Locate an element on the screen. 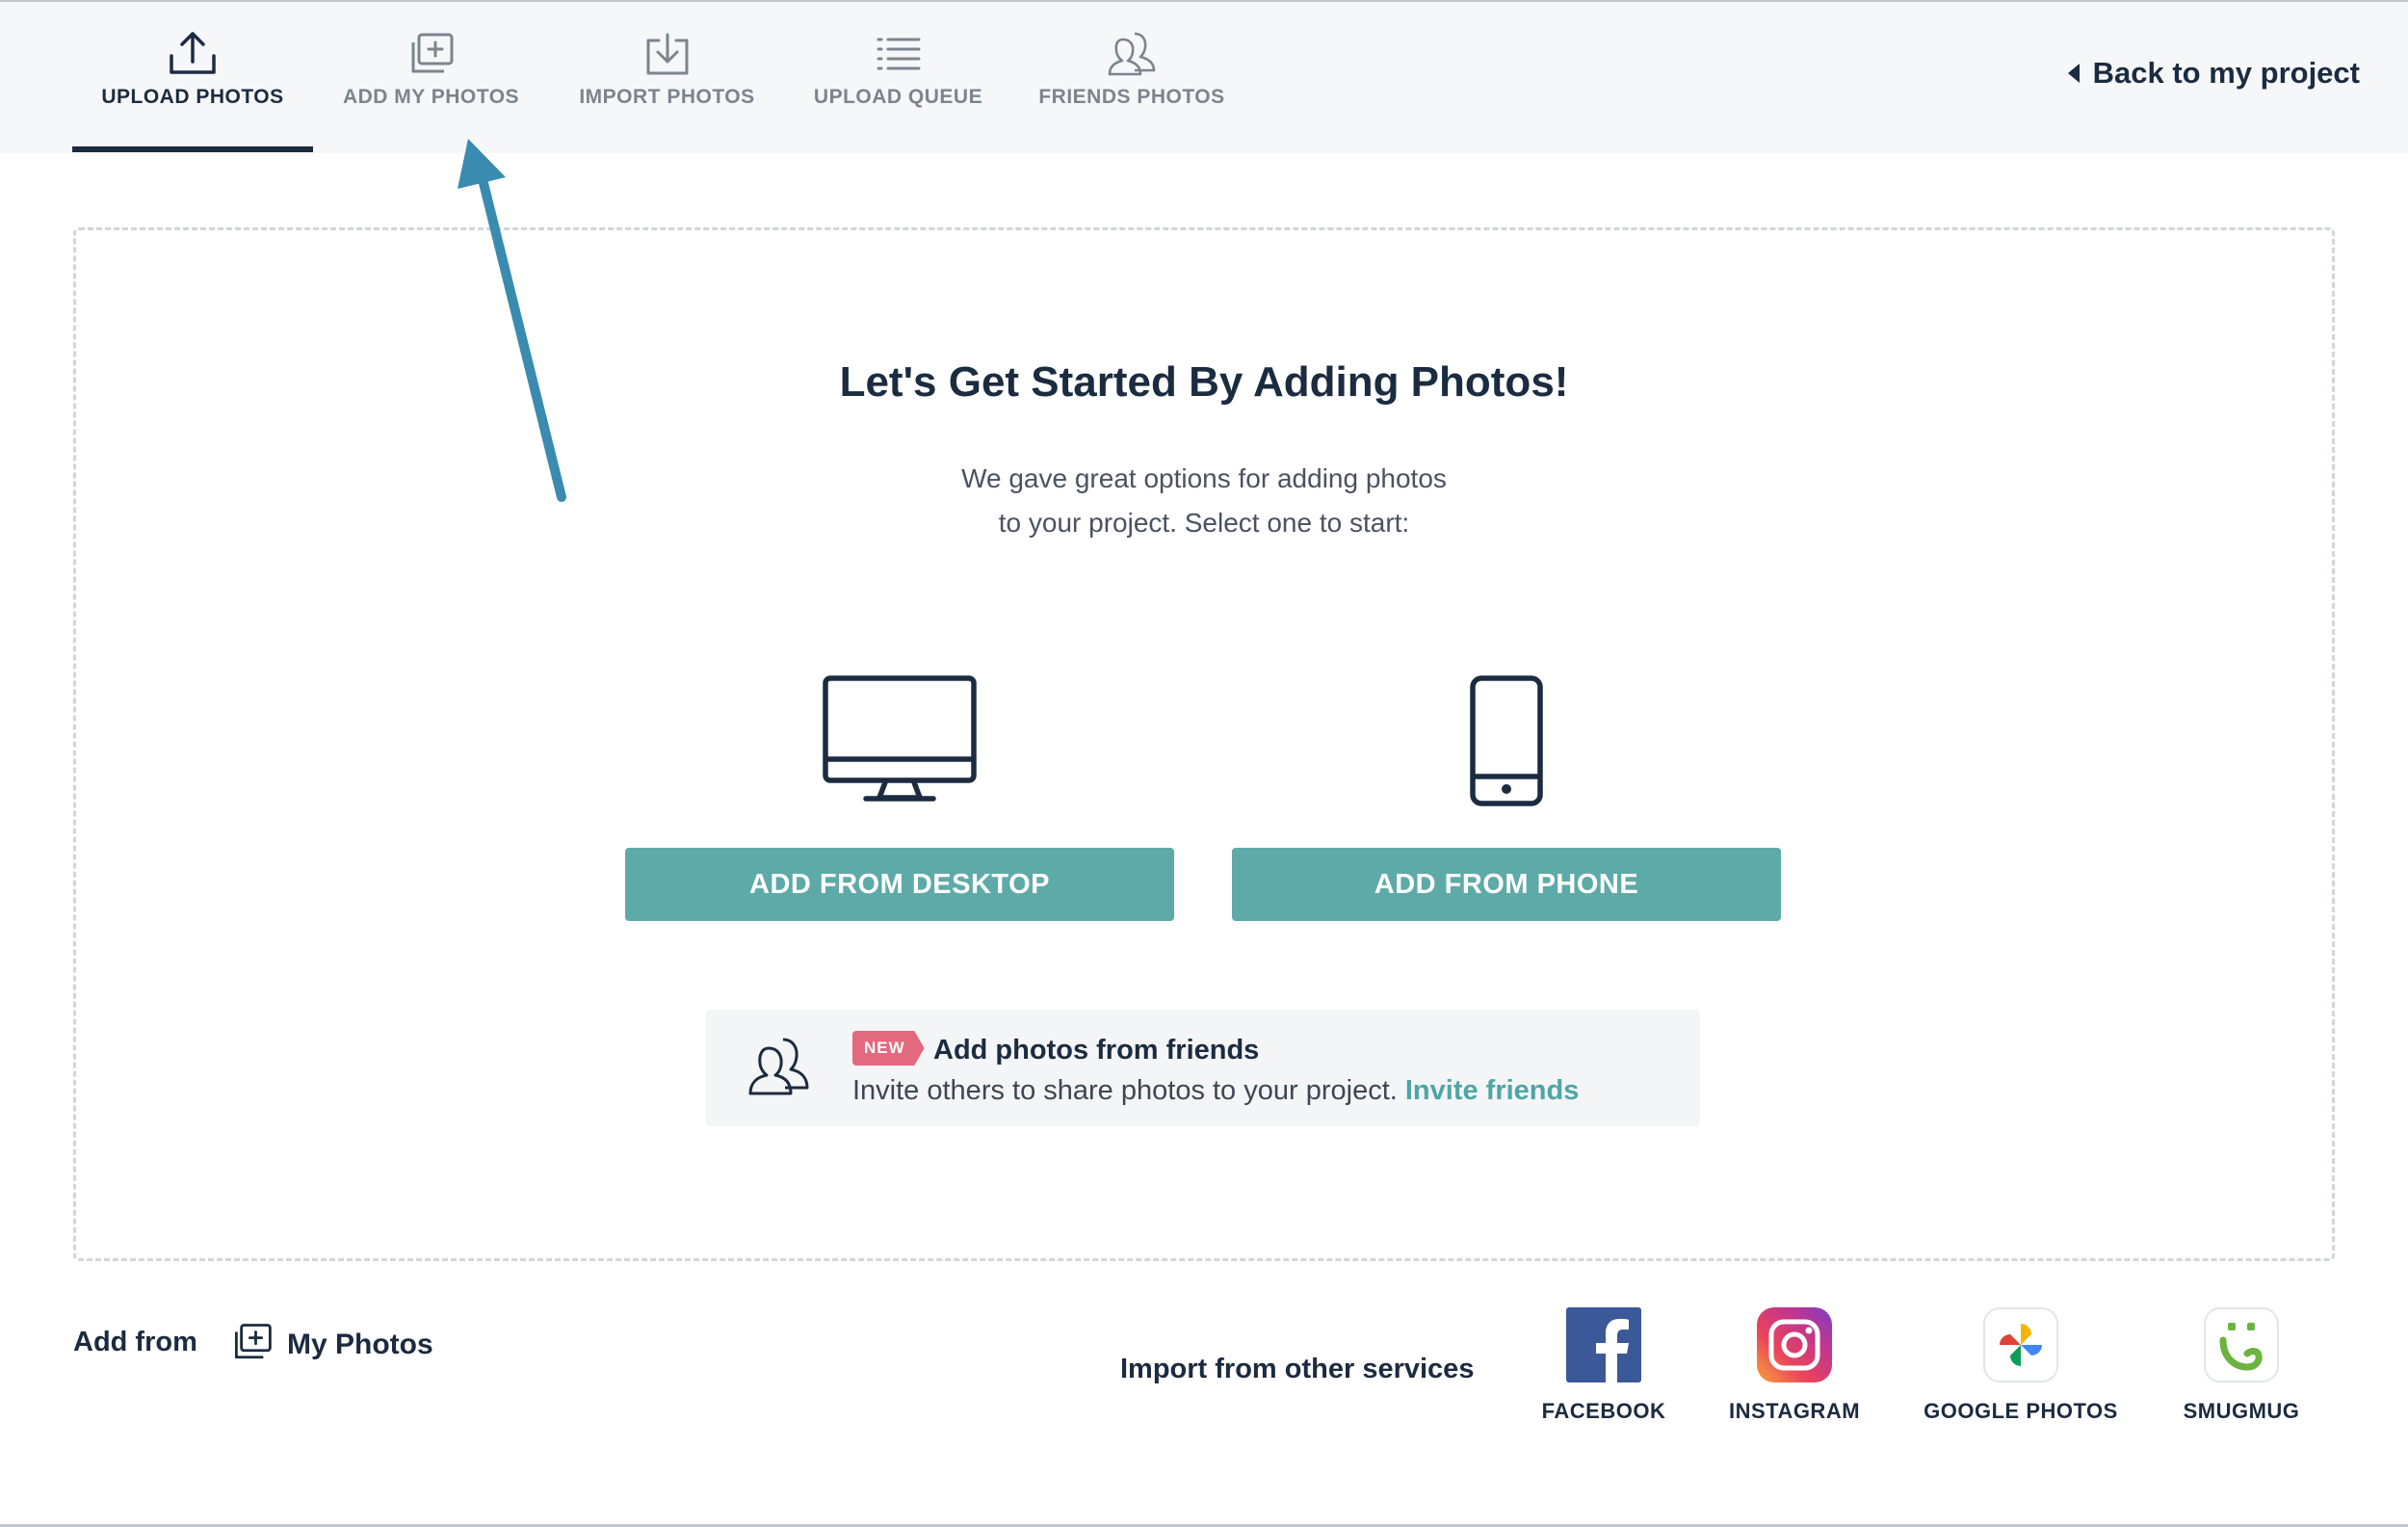 The height and width of the screenshot is (1527, 2408). list-icon is located at coordinates (899, 54).